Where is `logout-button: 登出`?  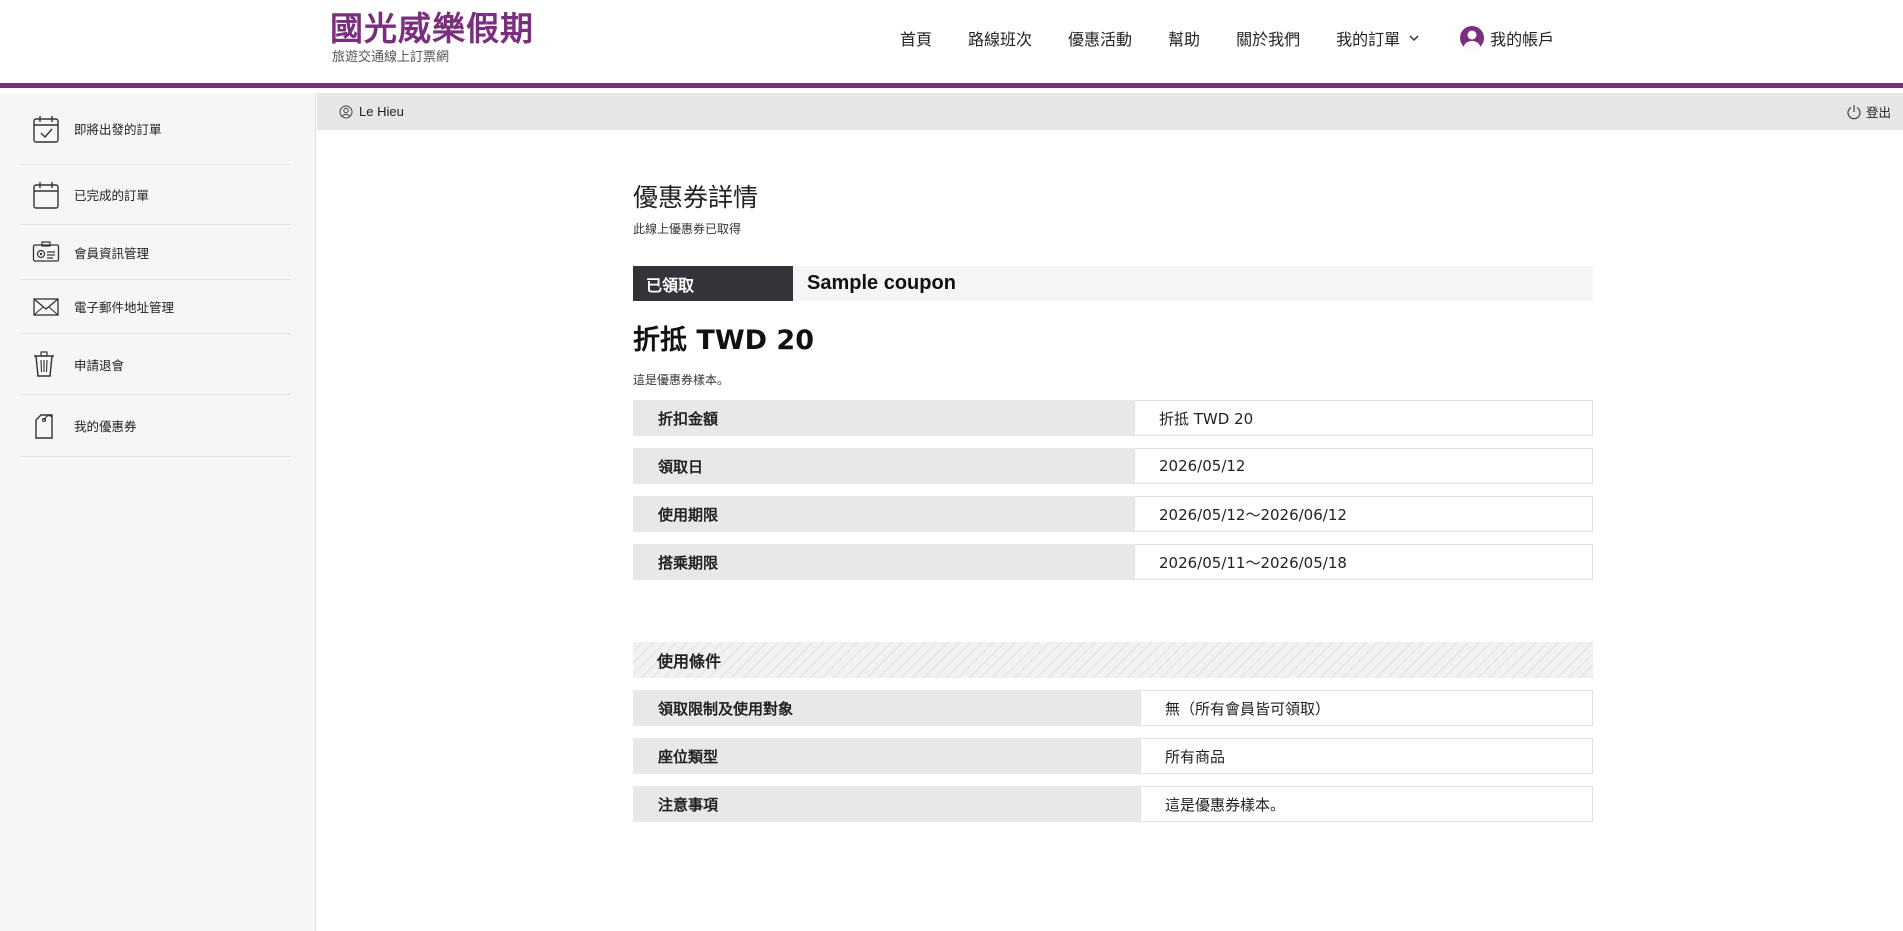 logout-button: 登出 is located at coordinates (1874, 111).